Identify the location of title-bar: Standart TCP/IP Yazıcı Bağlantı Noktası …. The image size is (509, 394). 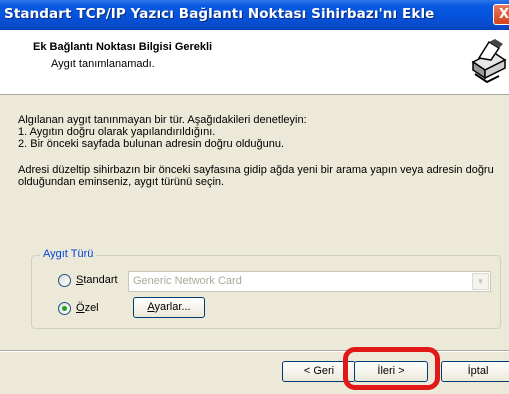
(254, 15).